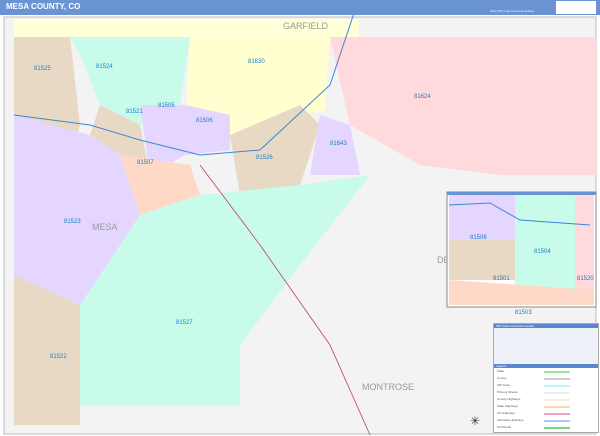 The width and height of the screenshot is (600, 436). What do you see at coordinates (546, 420) in the screenshot?
I see `legend-item: Interstate Highways` at bounding box center [546, 420].